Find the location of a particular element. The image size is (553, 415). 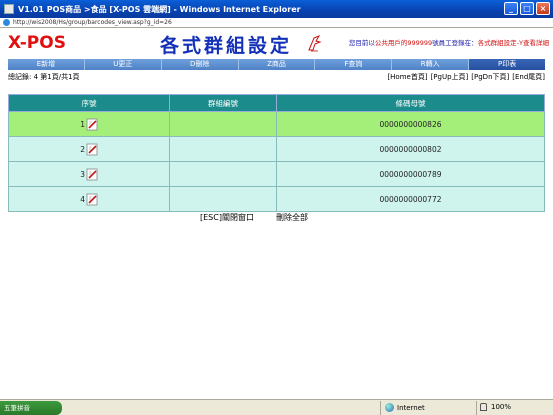

barcode-cell: 0000000000789 is located at coordinates (410, 174).